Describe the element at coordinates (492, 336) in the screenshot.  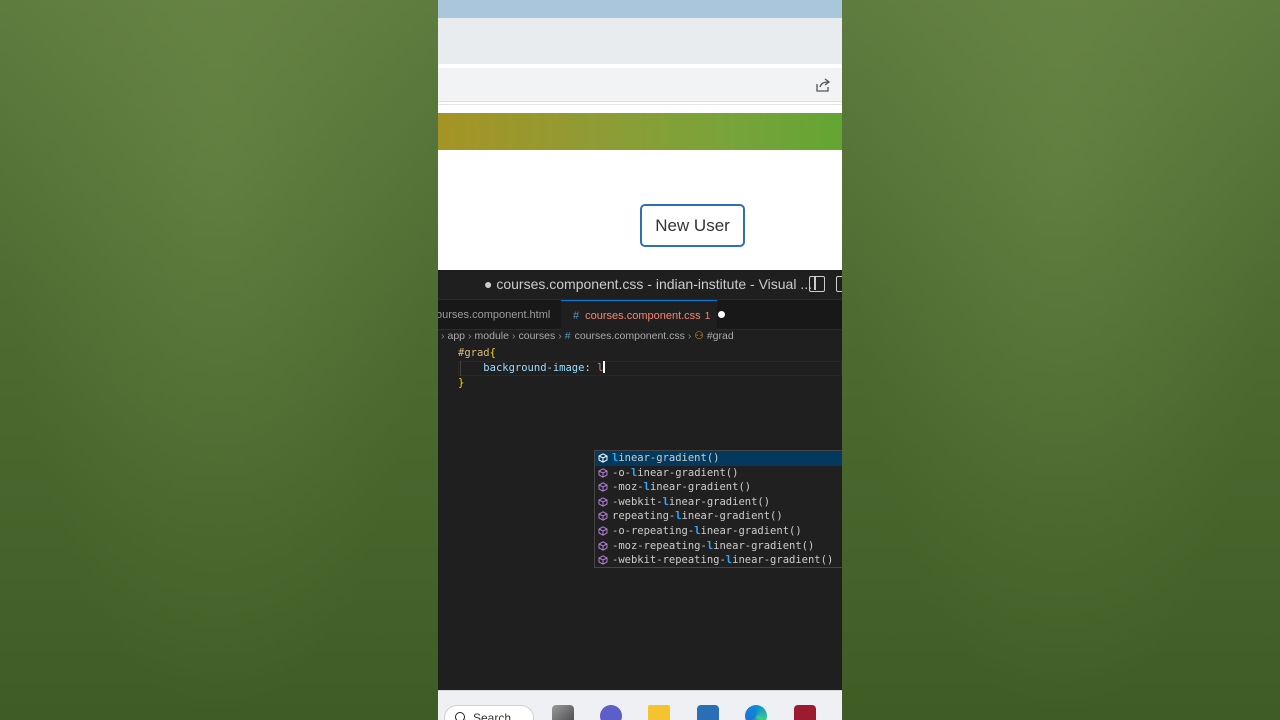
I see `breadcrumb-item-module: module` at that location.